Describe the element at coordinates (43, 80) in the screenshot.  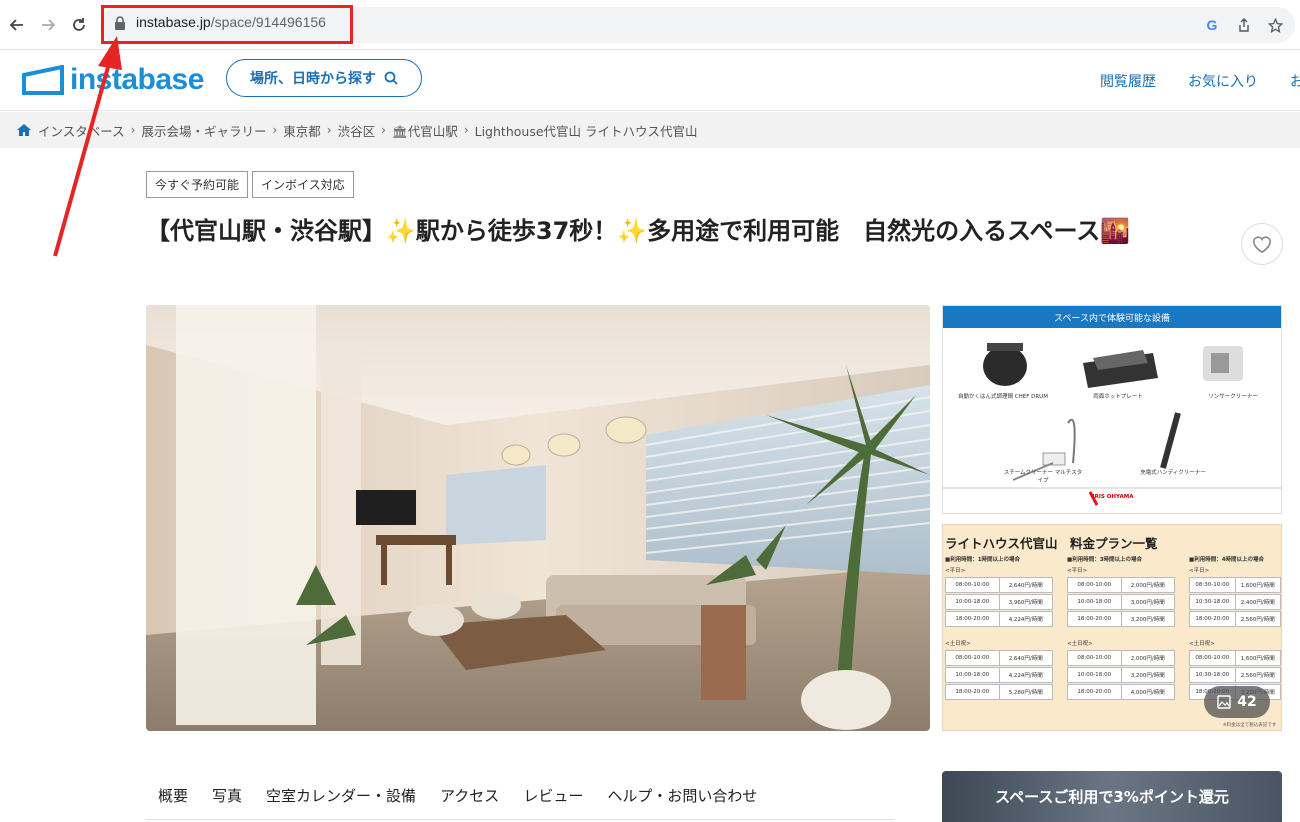
I see `logo-mark-icon` at that location.